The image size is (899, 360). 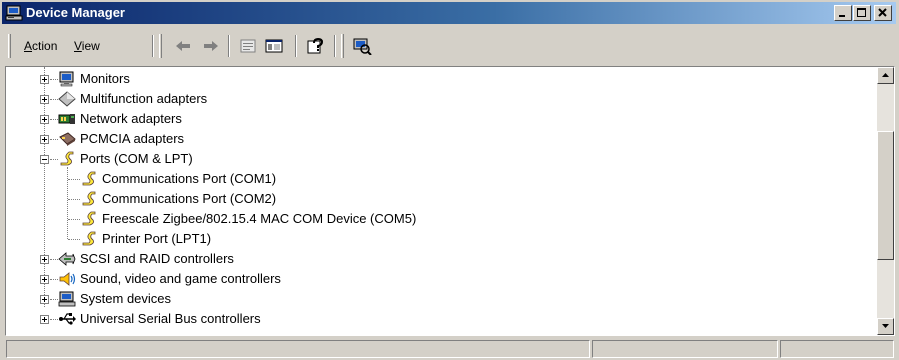 I want to click on scan-hardware-button, so click(x=362, y=46).